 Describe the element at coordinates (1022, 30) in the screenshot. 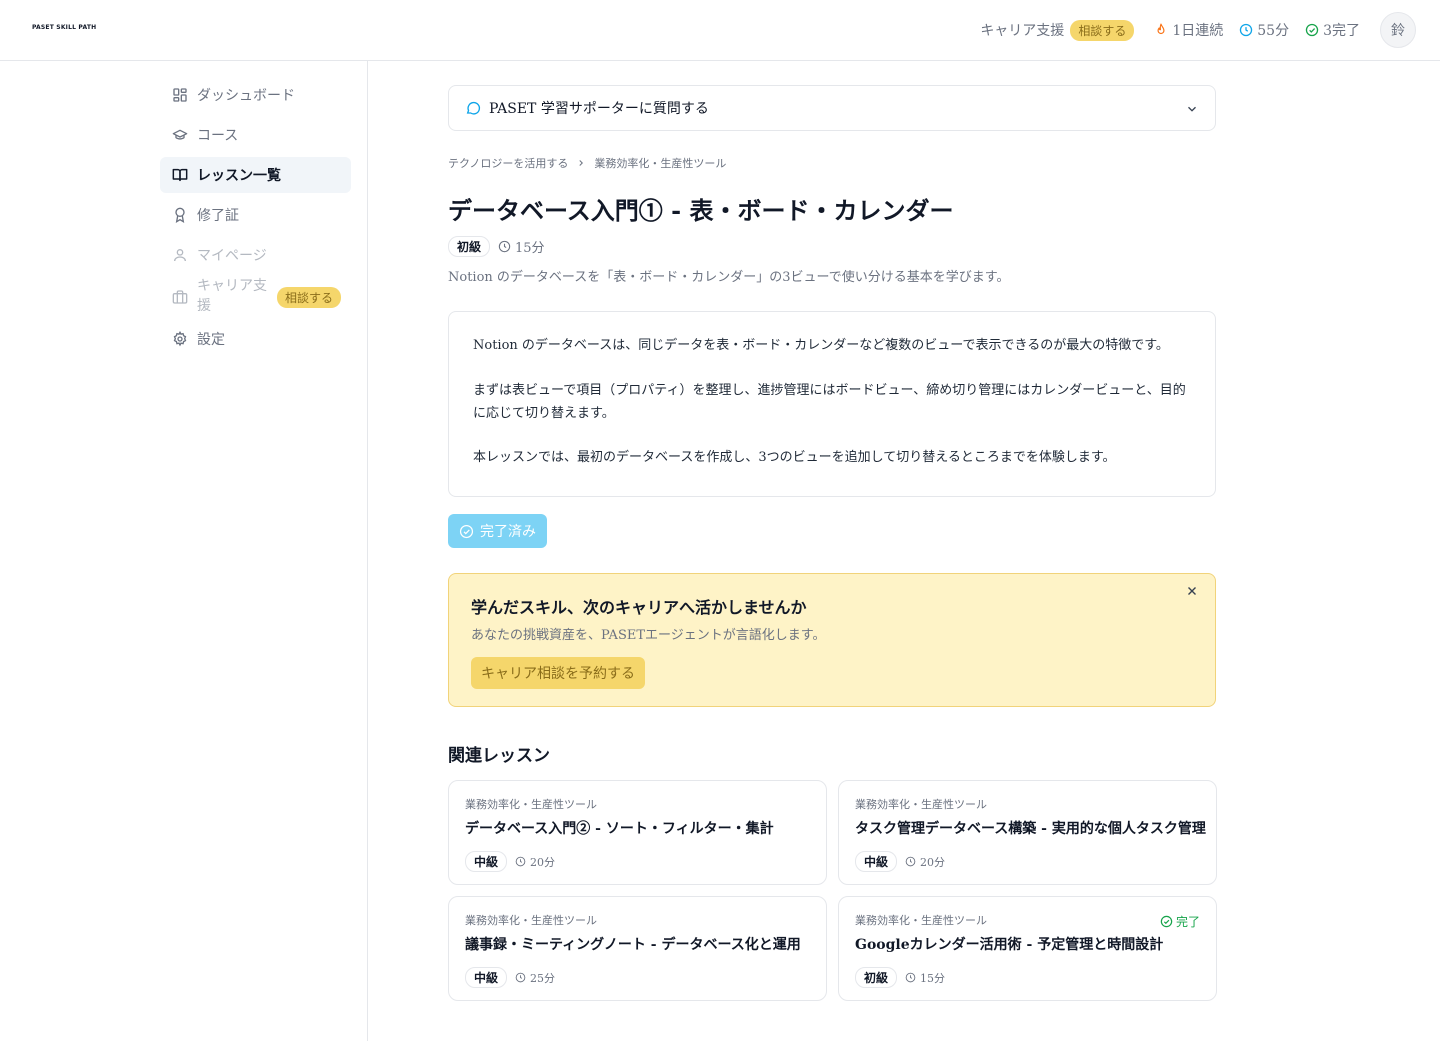

I see `career-support-link: キャリア支援` at that location.